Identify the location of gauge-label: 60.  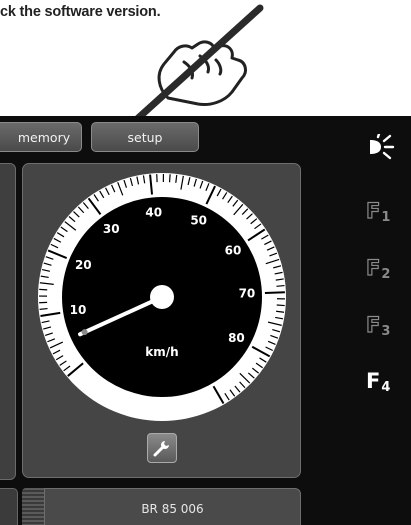
(233, 250).